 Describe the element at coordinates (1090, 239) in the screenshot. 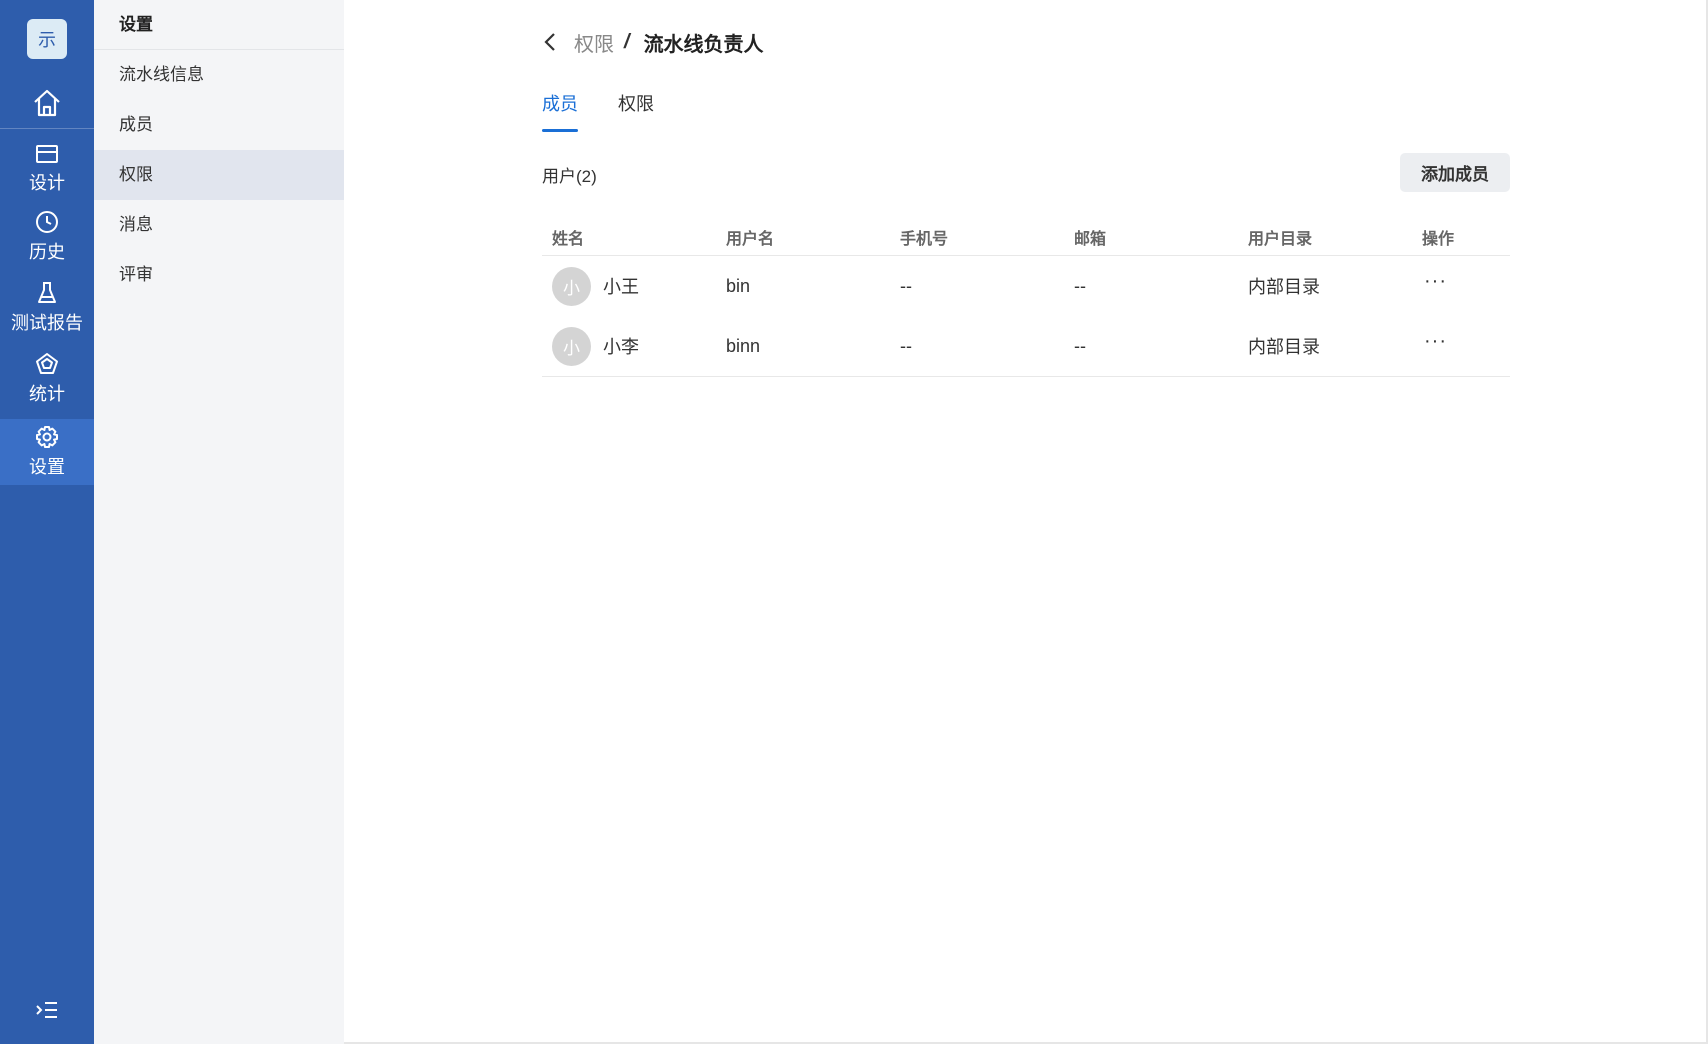

I see `column-header-email: 邮箱` at that location.